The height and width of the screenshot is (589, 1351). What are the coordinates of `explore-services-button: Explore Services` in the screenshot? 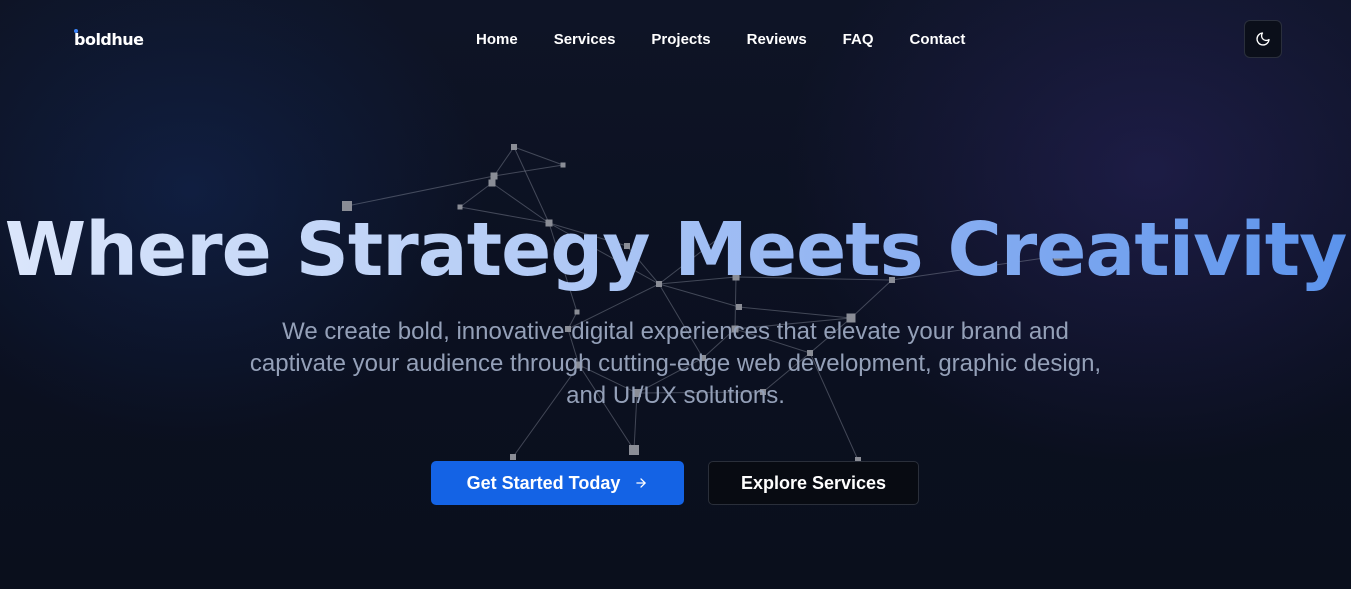 It's located at (813, 483).